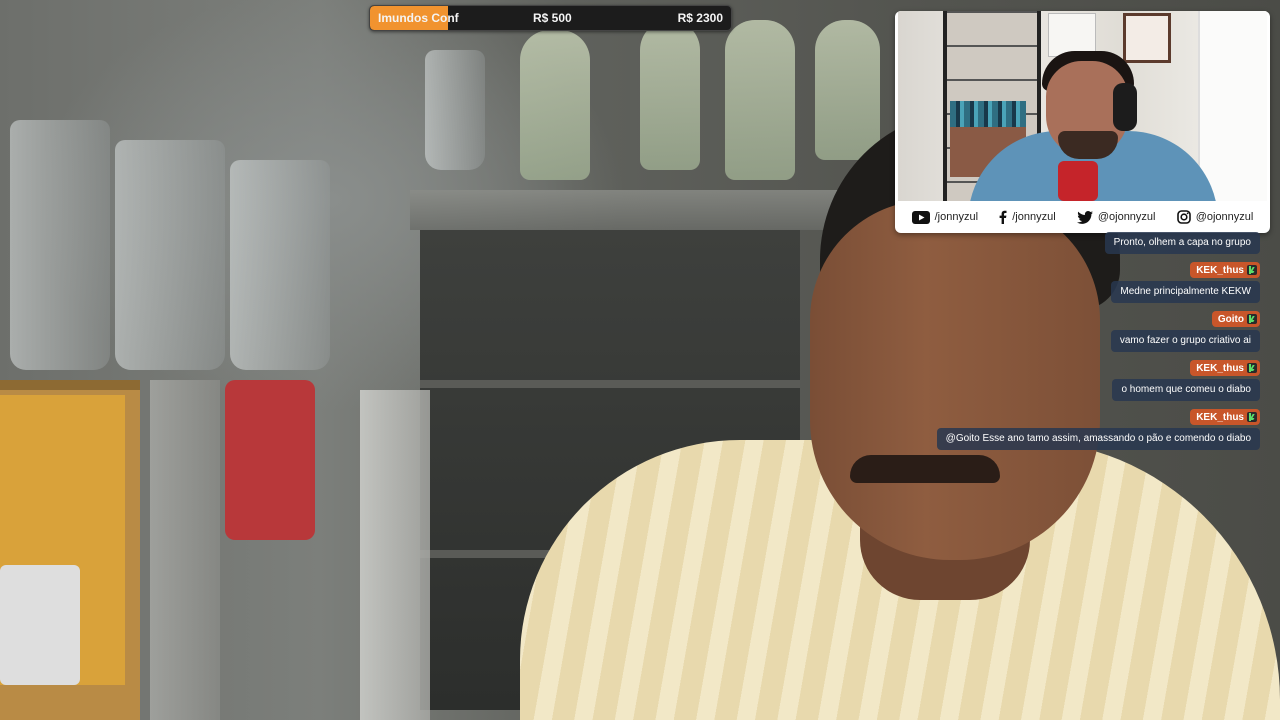 The image size is (1280, 720). I want to click on instagram-icon, so click(1183, 217).